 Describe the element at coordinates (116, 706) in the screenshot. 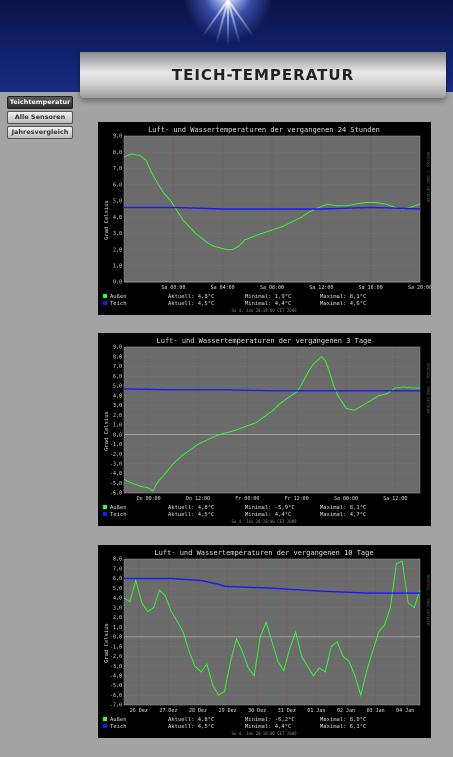

I see `y-tick-label: -7,0` at that location.